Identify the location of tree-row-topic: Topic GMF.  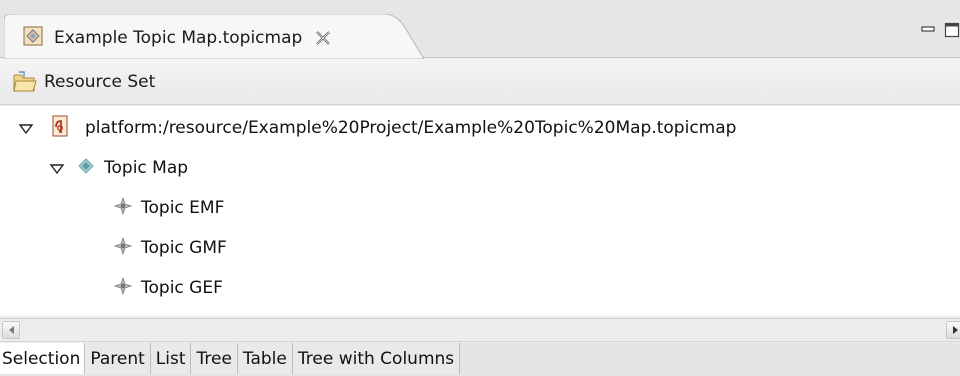
(170, 248).